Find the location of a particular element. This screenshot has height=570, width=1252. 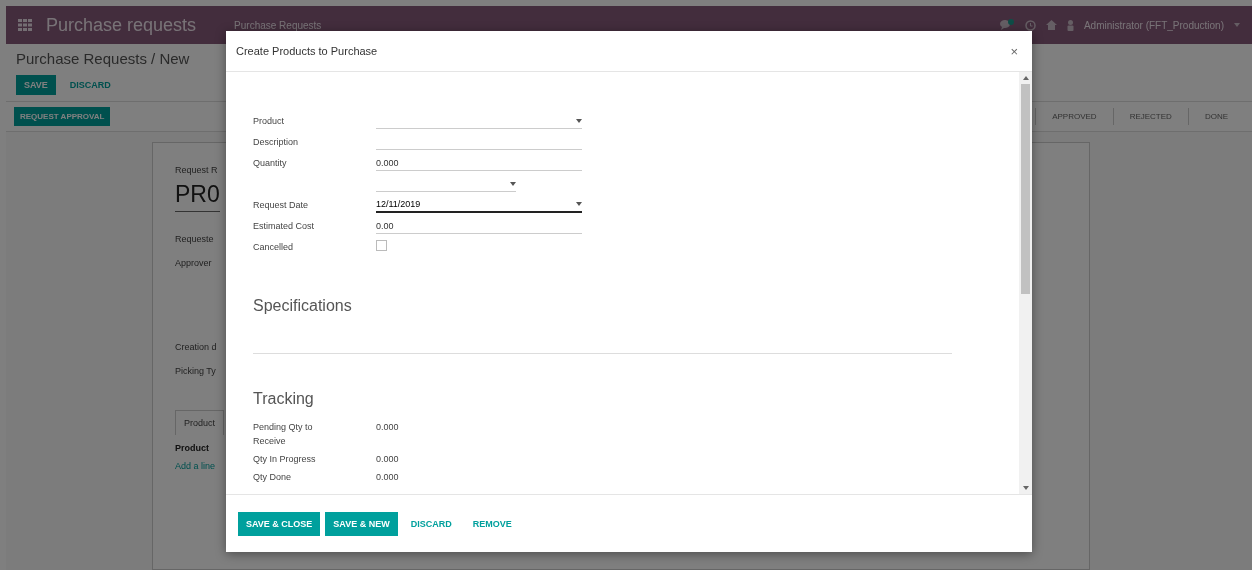

field-label: Pending Qty to Receive is located at coordinates (283, 434).